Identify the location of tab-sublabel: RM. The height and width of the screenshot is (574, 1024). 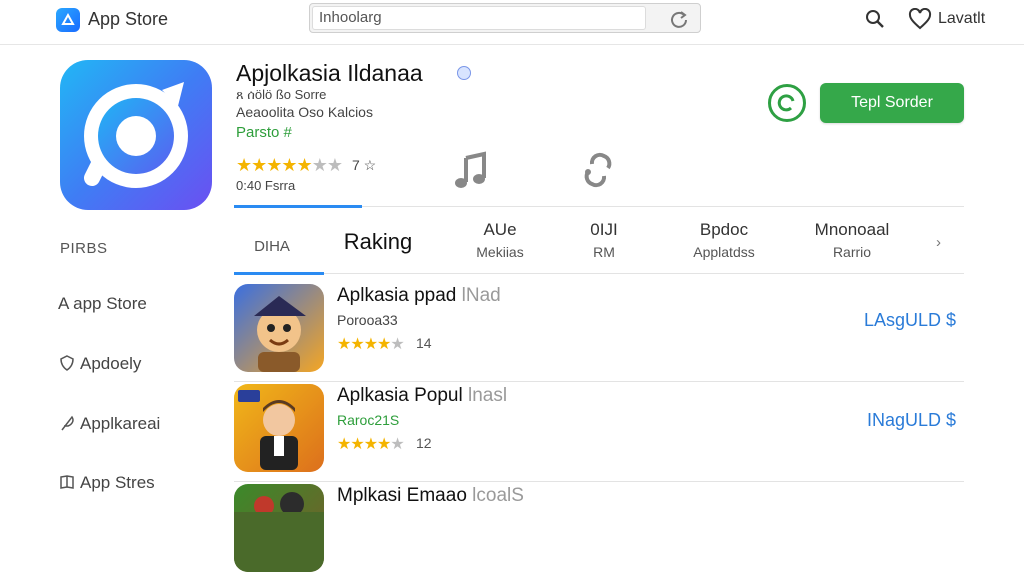
(604, 252).